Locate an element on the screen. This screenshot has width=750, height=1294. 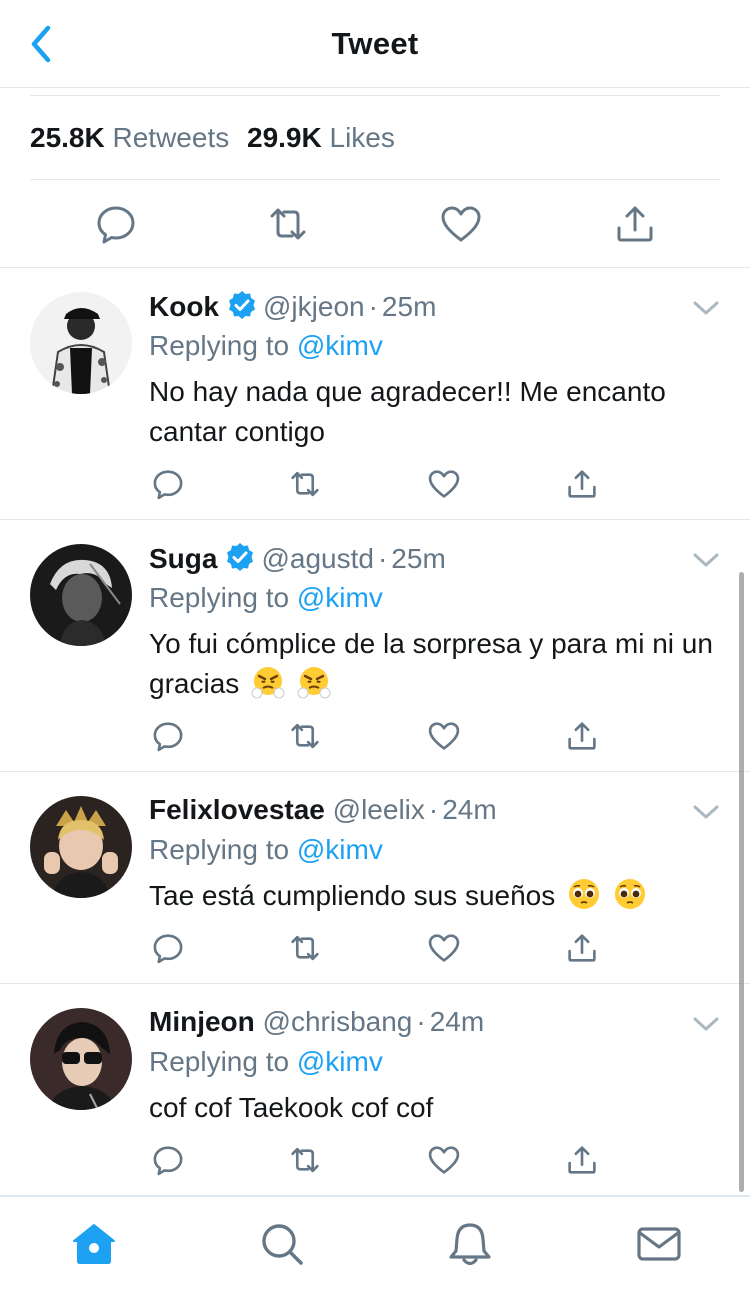
display-name: Kook is located at coordinates (184, 306).